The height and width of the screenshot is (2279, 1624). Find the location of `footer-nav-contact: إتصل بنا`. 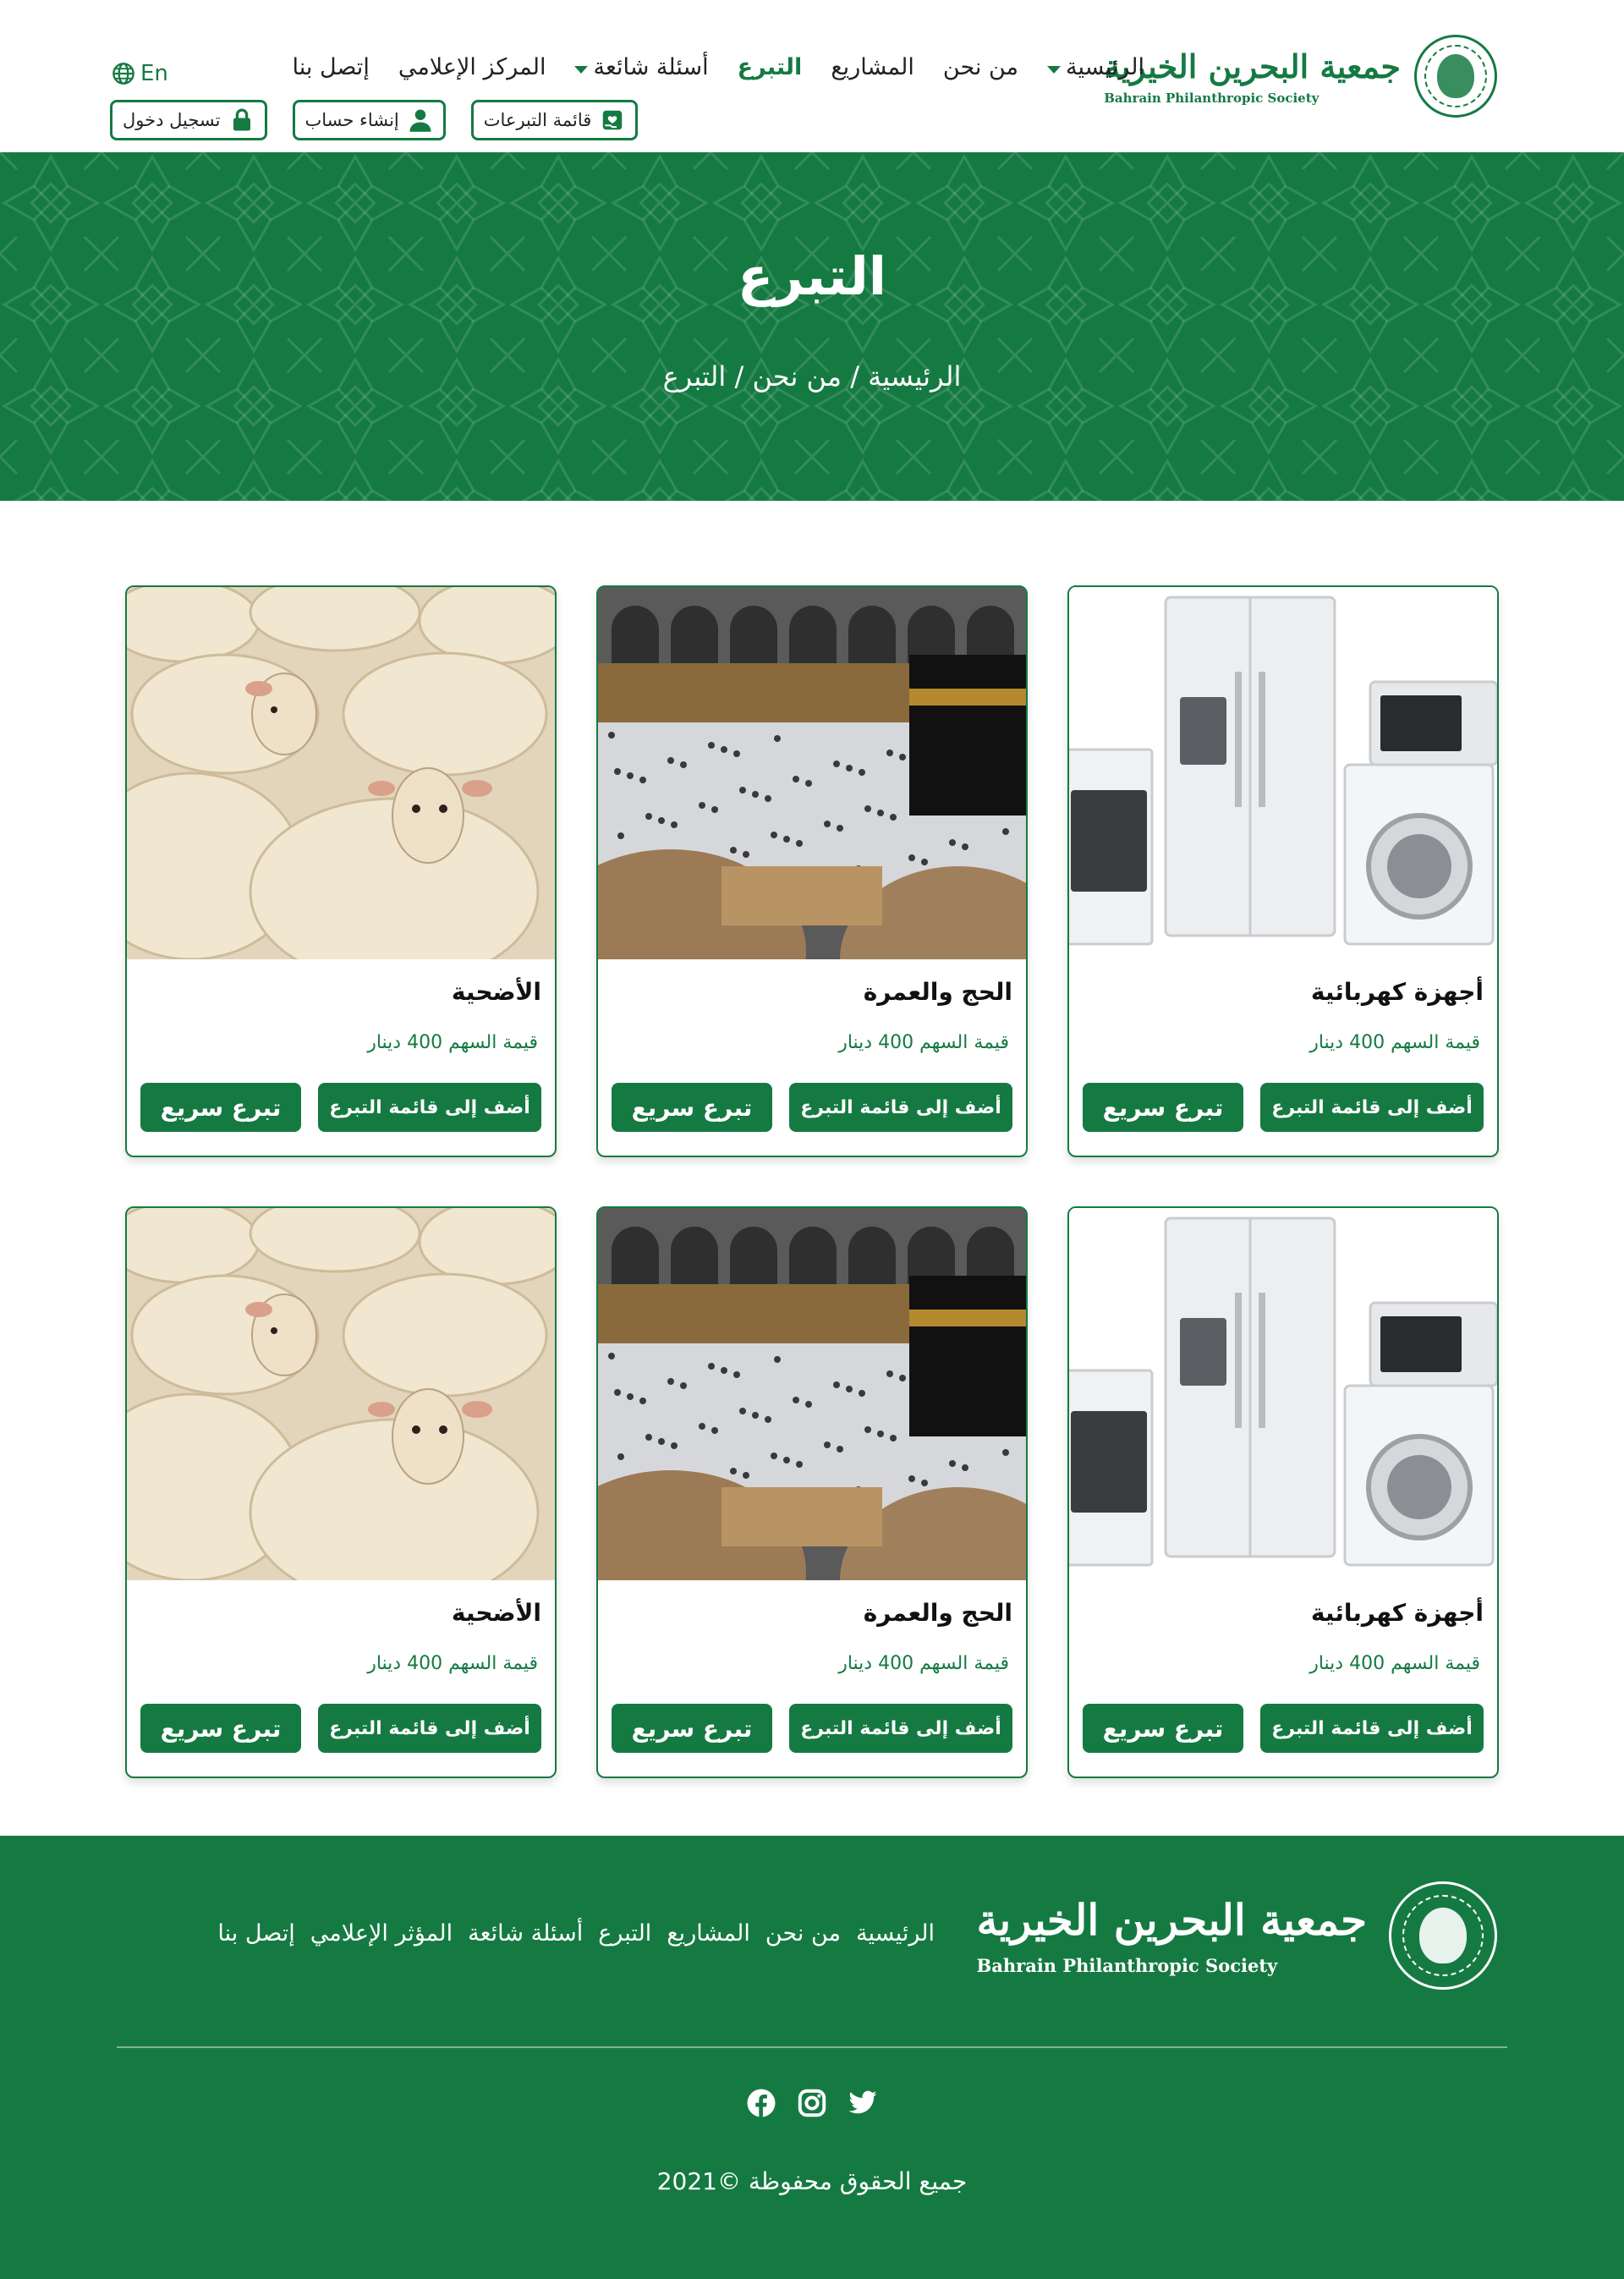

footer-nav-contact: إتصل بنا is located at coordinates (256, 1934).